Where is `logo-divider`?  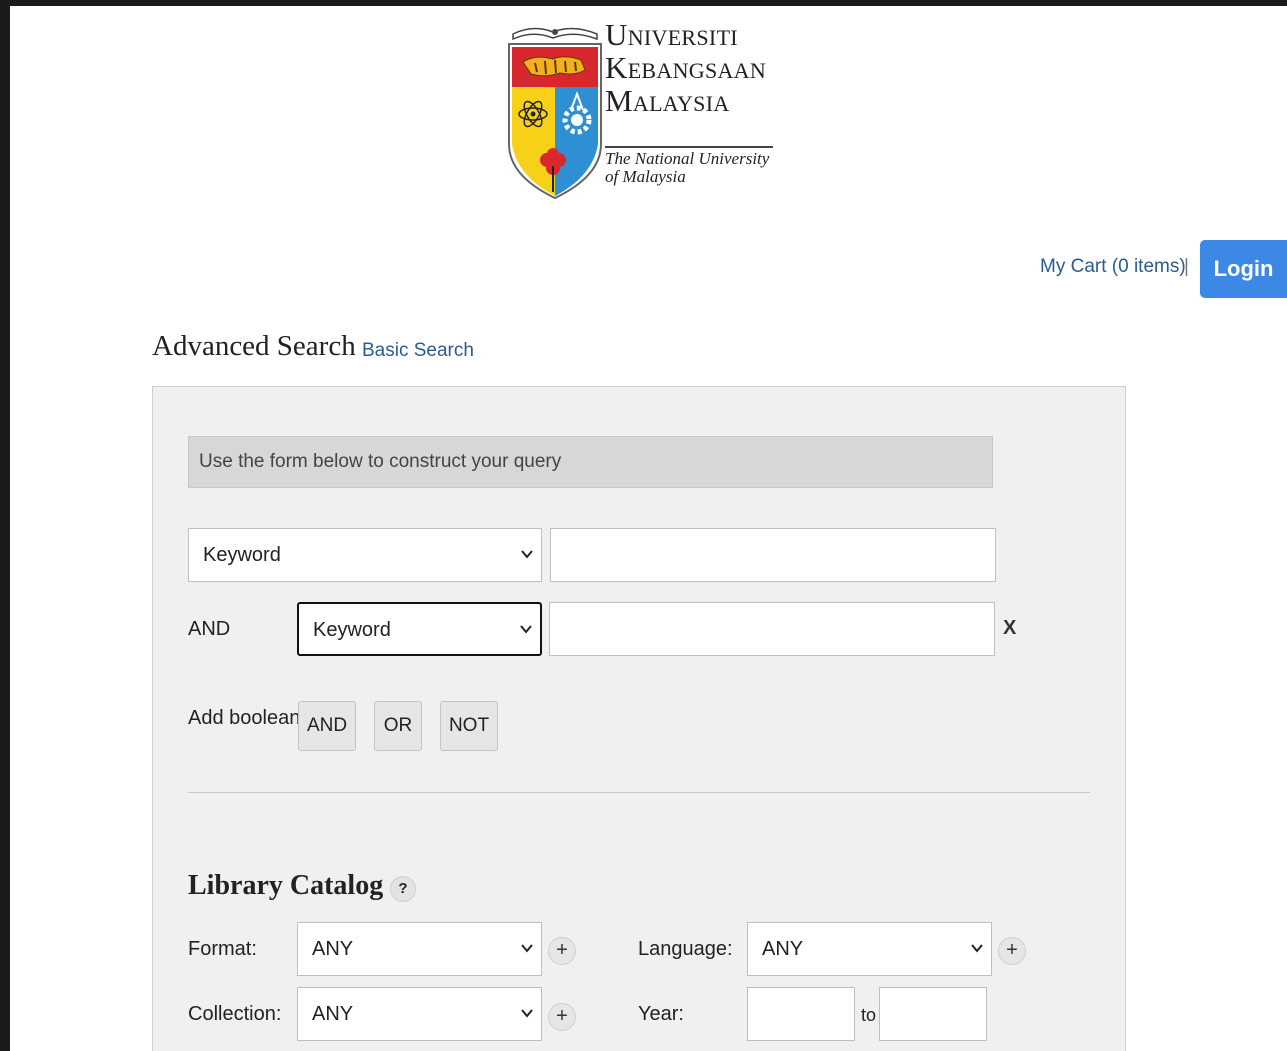
logo-divider is located at coordinates (689, 147).